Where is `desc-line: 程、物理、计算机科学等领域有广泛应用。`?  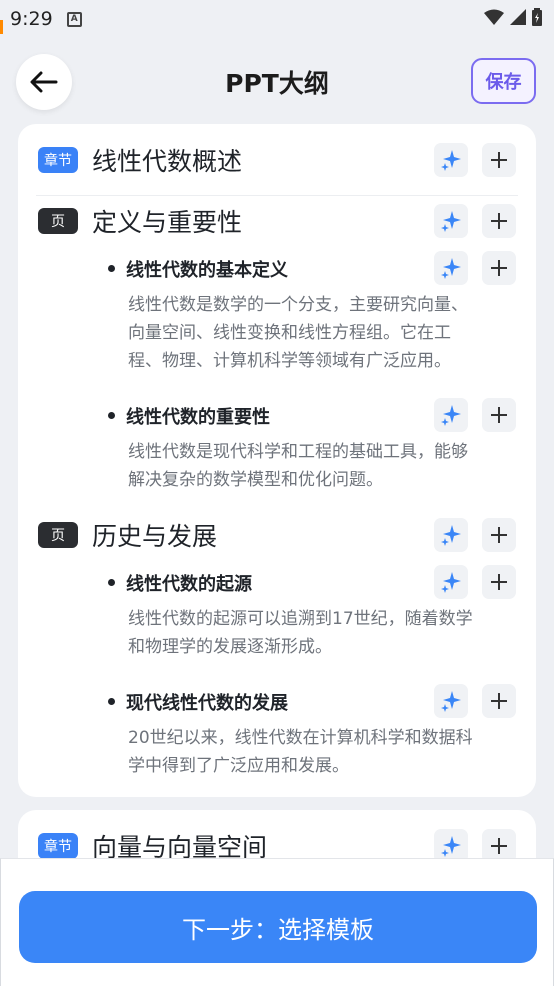
desc-line: 程、物理、计算机科学等领域有广泛应用。 is located at coordinates (289, 361).